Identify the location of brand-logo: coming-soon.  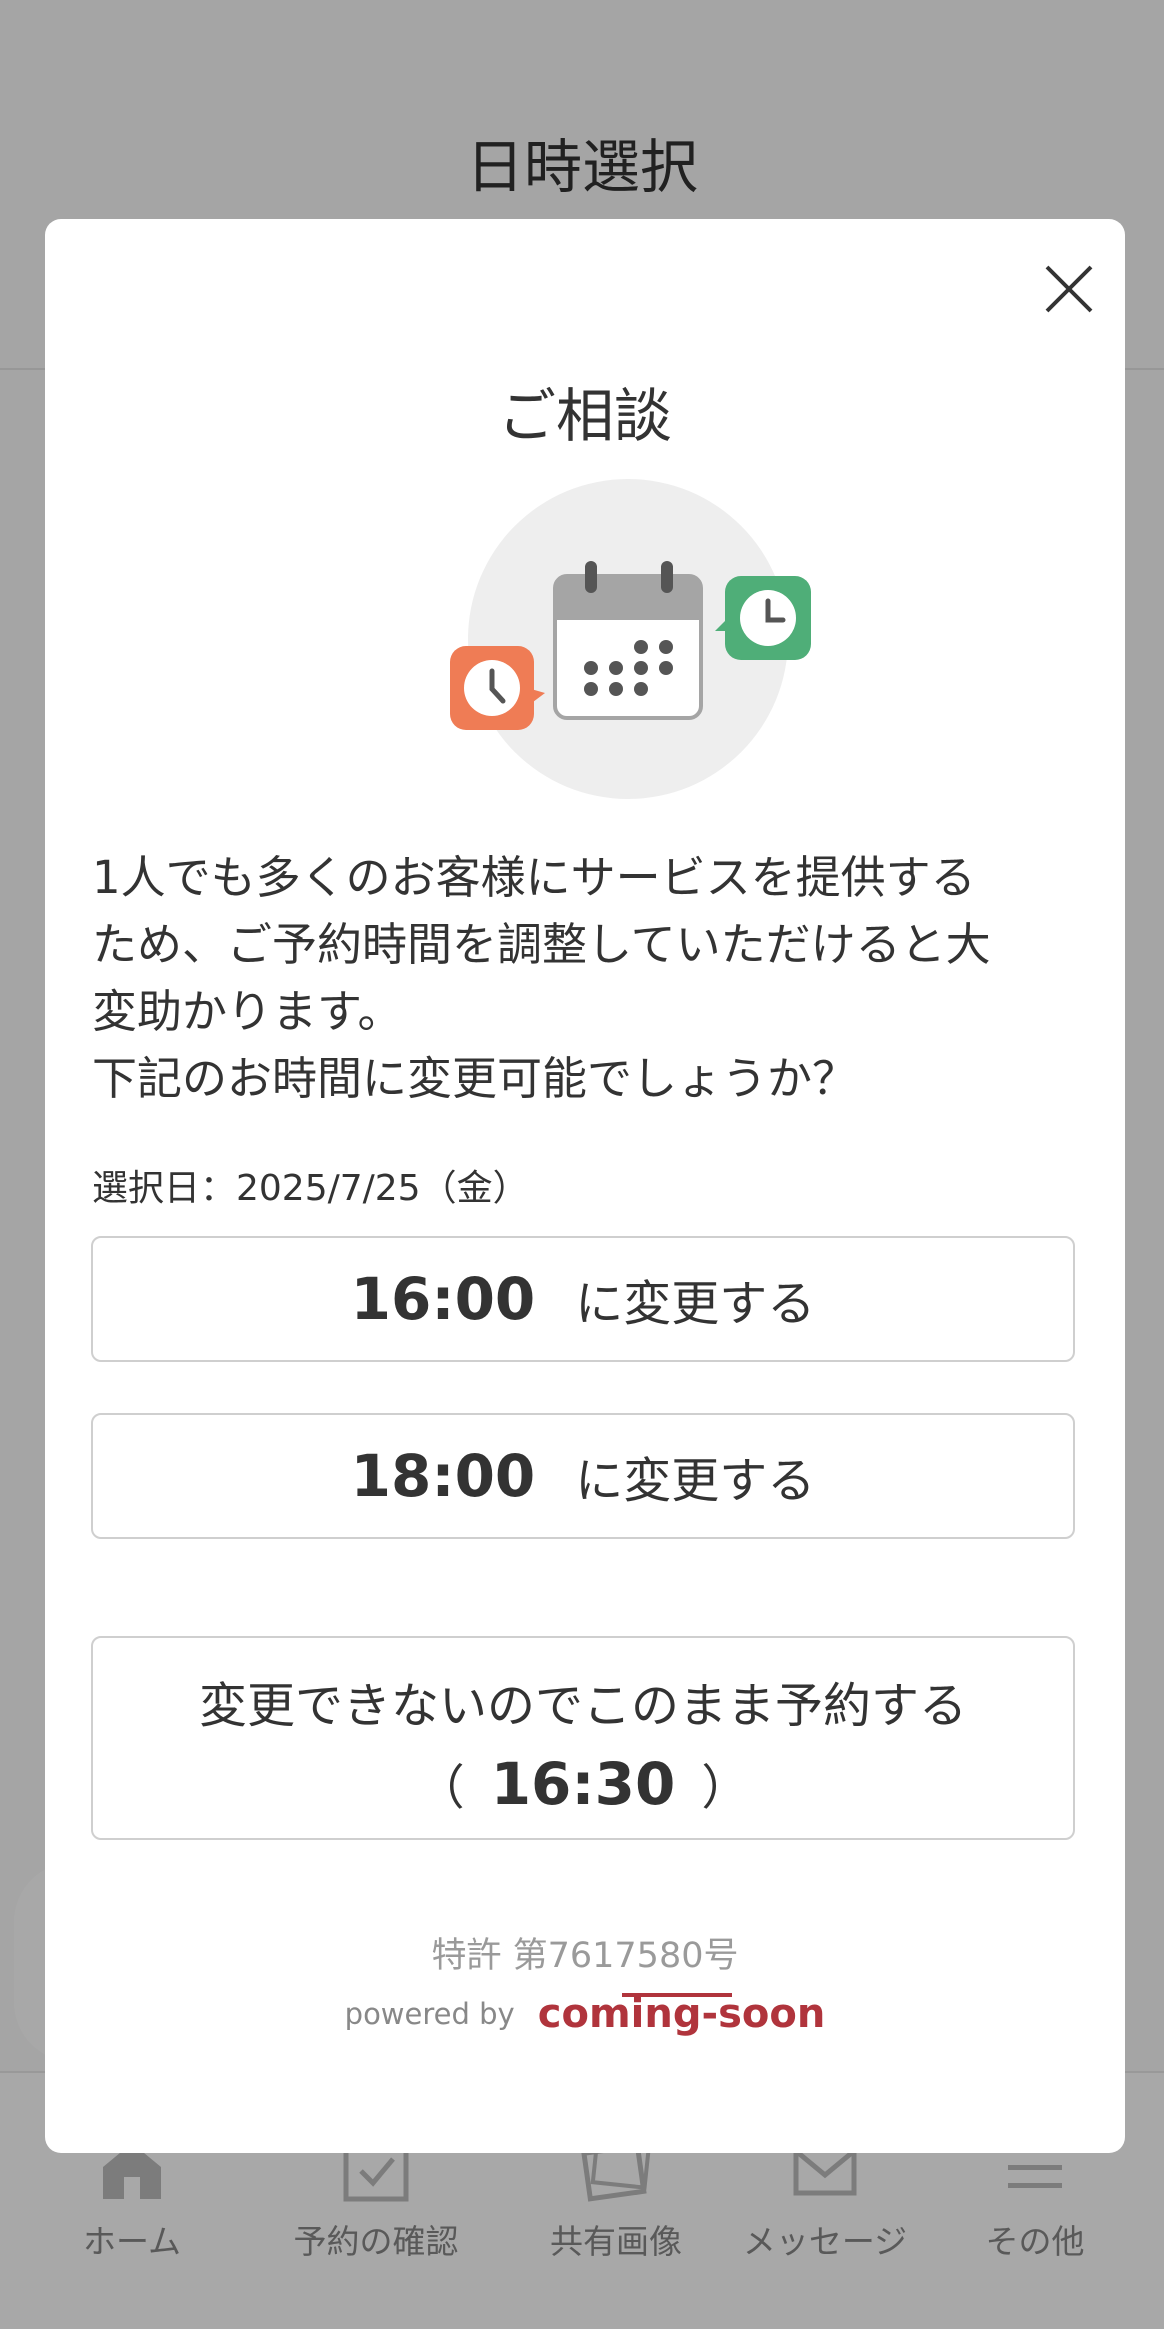
(682, 2014).